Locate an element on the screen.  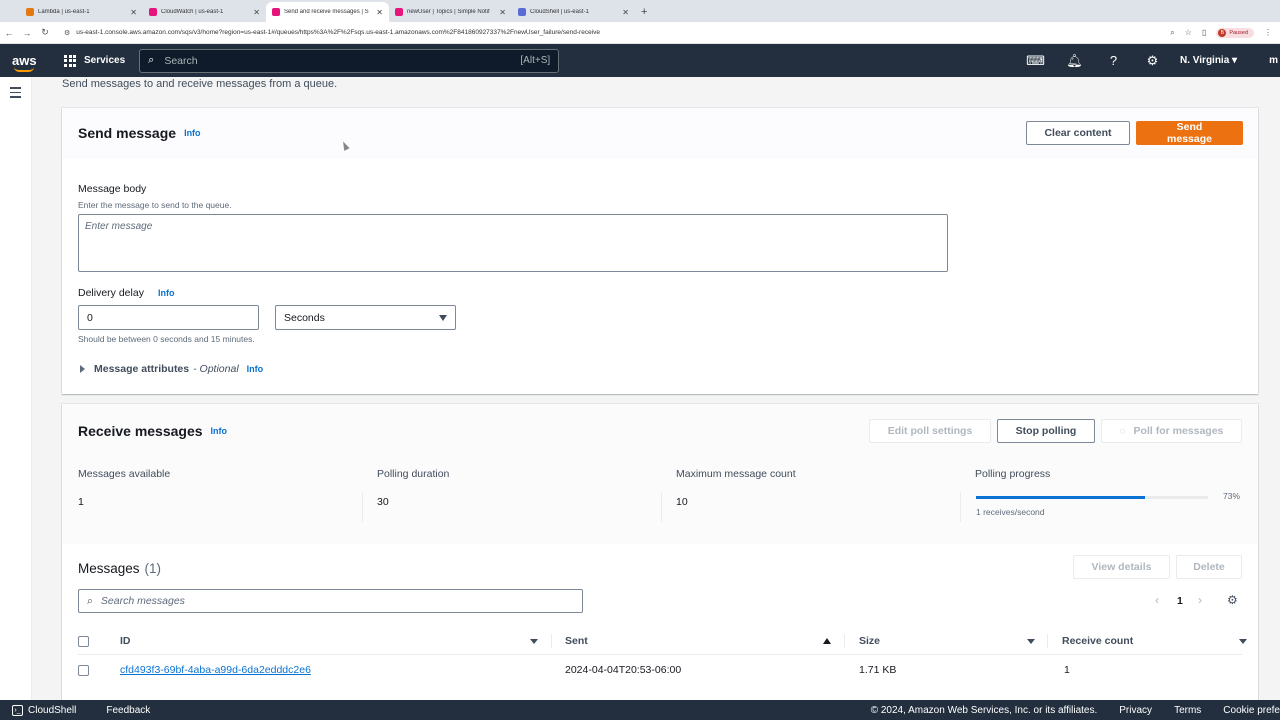
message-body-textarea: Enter message is located at coordinates (513, 243).